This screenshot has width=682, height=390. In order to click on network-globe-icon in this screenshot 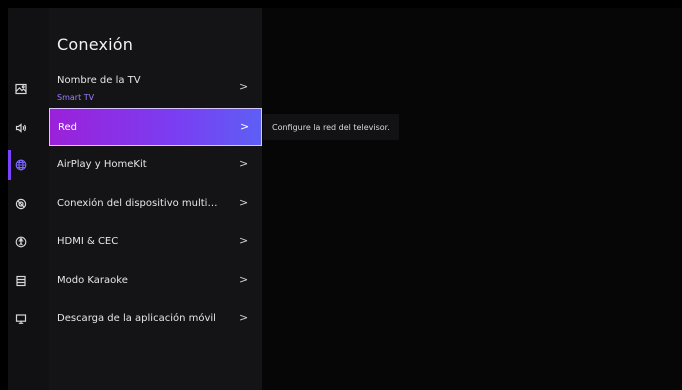, I will do `click(20, 165)`.